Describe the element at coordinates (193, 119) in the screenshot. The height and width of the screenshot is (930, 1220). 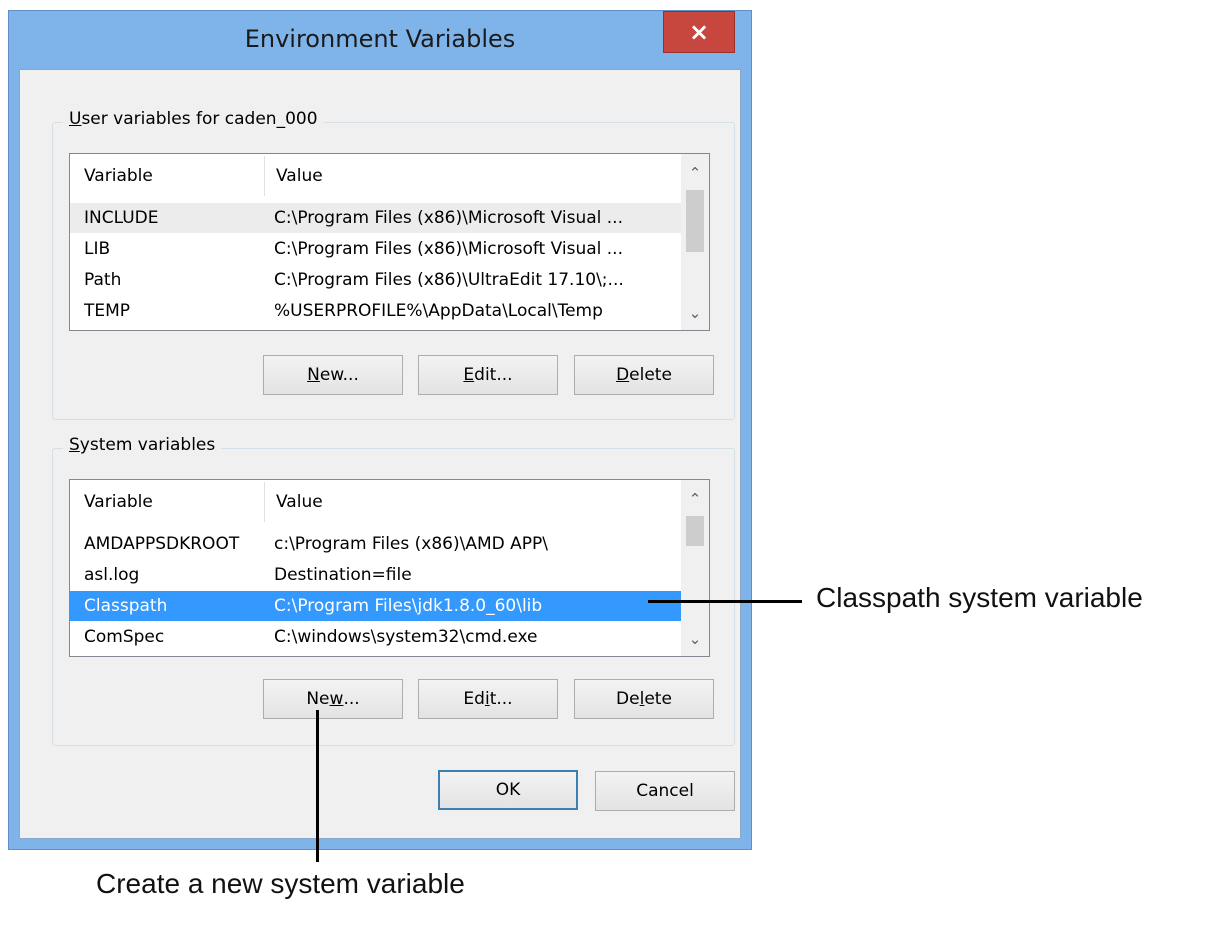
I see `user-variables-label: User variables for caden_000` at that location.